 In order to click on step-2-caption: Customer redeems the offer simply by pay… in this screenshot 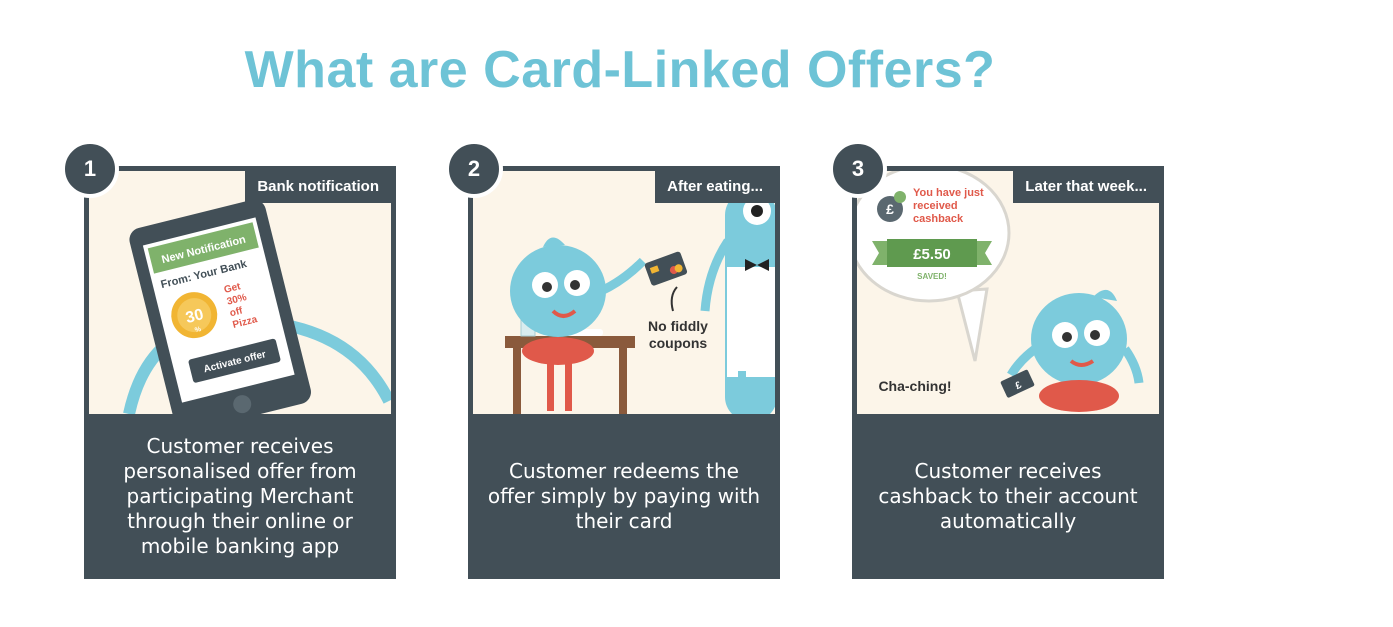, I will do `click(624, 496)`.